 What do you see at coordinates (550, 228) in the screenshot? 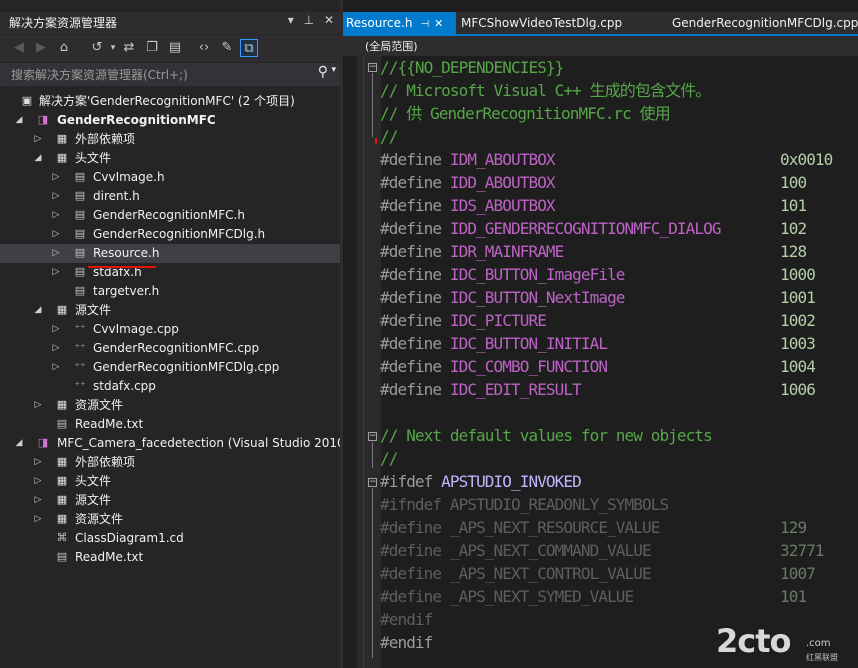
I see `code-line: #define IDD_GENDERRECOGNITIONMFC_DIALOG` at bounding box center [550, 228].